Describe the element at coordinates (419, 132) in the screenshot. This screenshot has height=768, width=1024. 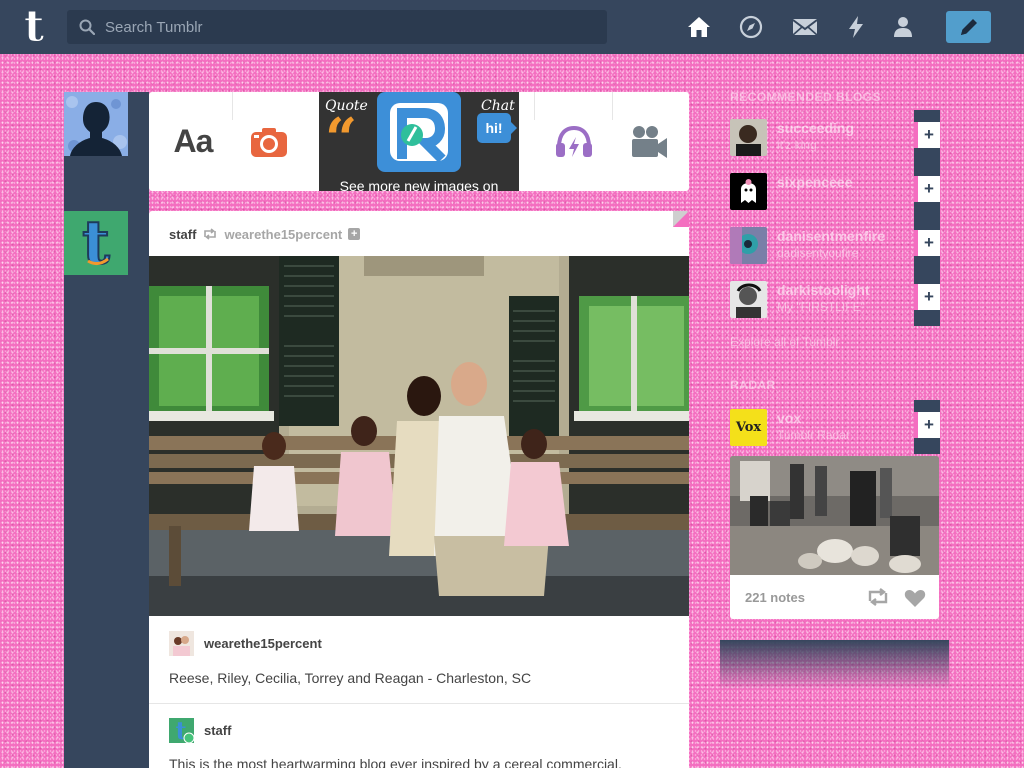
I see `sponsor-app-logo` at that location.